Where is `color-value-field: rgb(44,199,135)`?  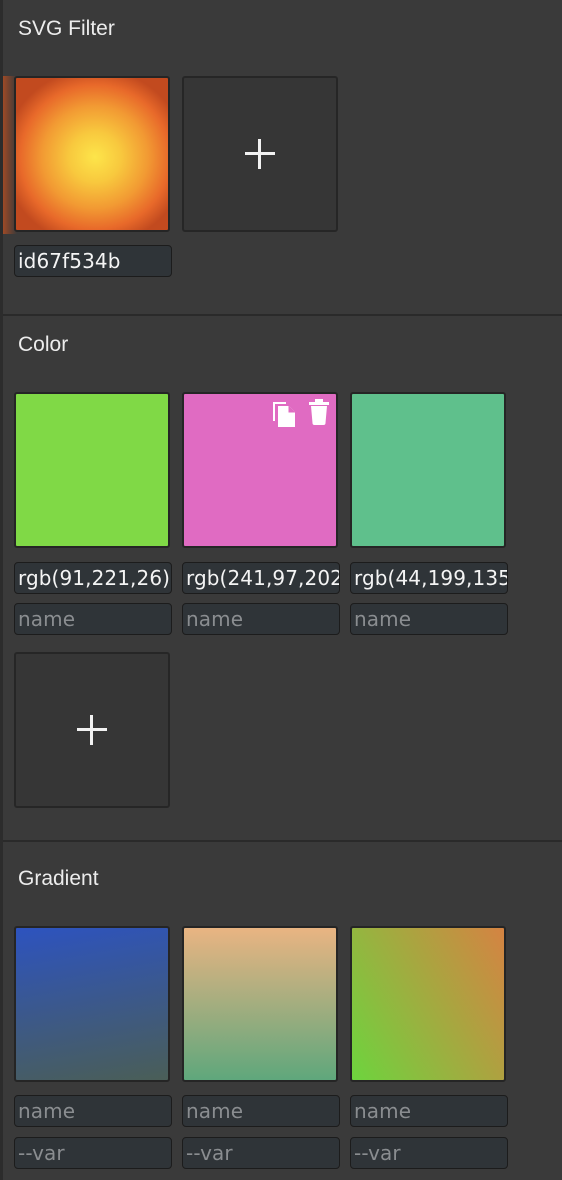
color-value-field: rgb(44,199,135) is located at coordinates (429, 578).